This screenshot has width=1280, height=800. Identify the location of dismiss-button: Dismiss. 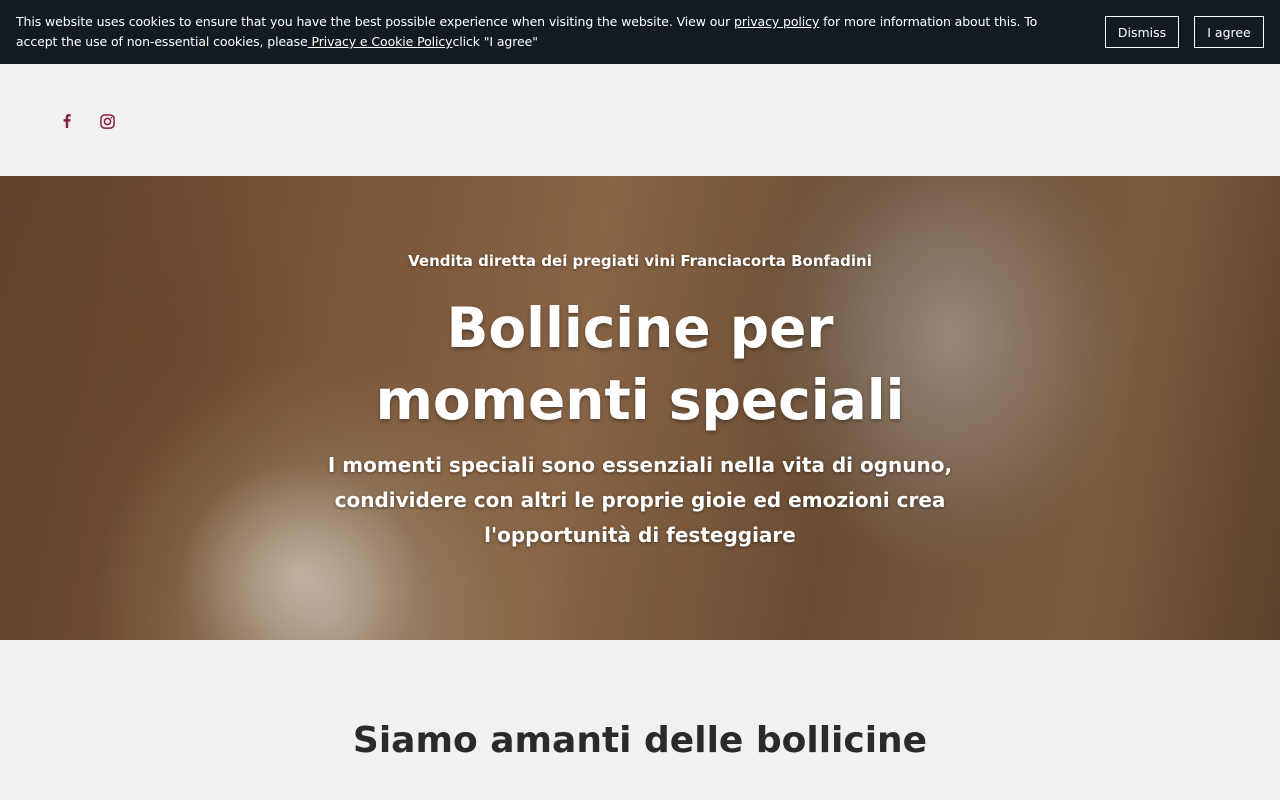
(1142, 32).